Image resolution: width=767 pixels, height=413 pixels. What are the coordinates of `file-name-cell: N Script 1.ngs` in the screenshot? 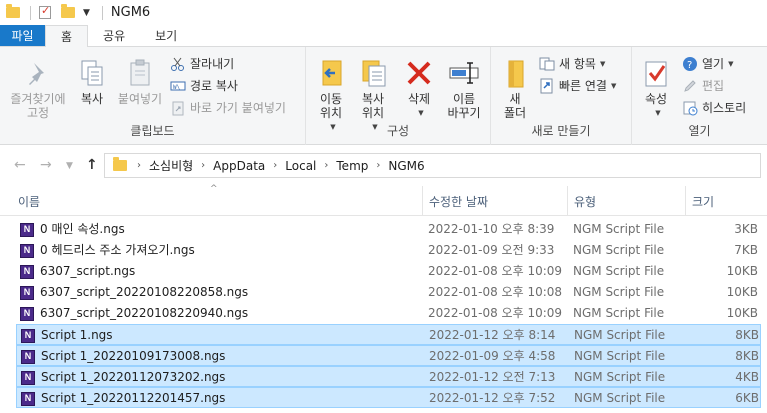 It's located at (221, 335).